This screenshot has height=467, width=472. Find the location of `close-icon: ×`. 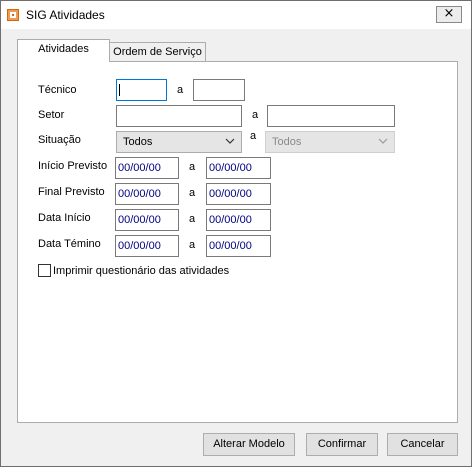

close-icon: × is located at coordinates (449, 13).